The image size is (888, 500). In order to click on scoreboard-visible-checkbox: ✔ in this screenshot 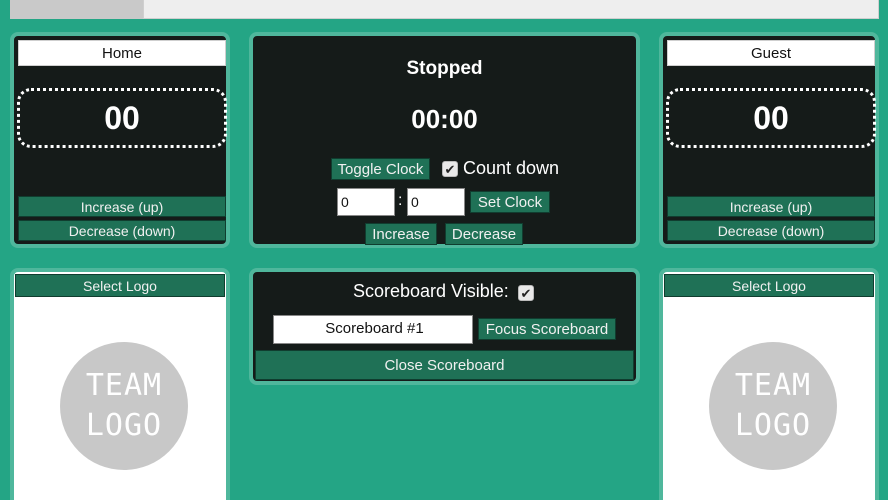, I will do `click(526, 293)`.